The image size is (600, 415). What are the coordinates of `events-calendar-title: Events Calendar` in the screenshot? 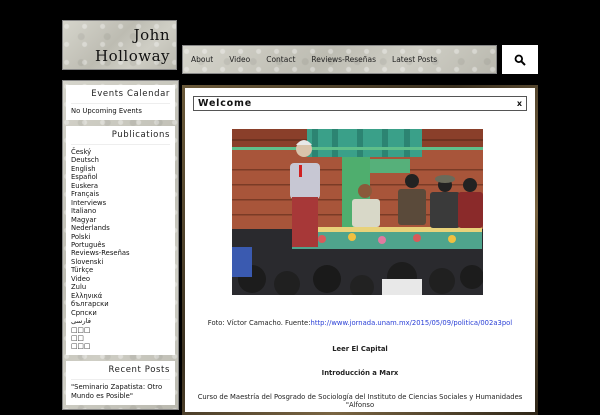 It's located at (120, 96).